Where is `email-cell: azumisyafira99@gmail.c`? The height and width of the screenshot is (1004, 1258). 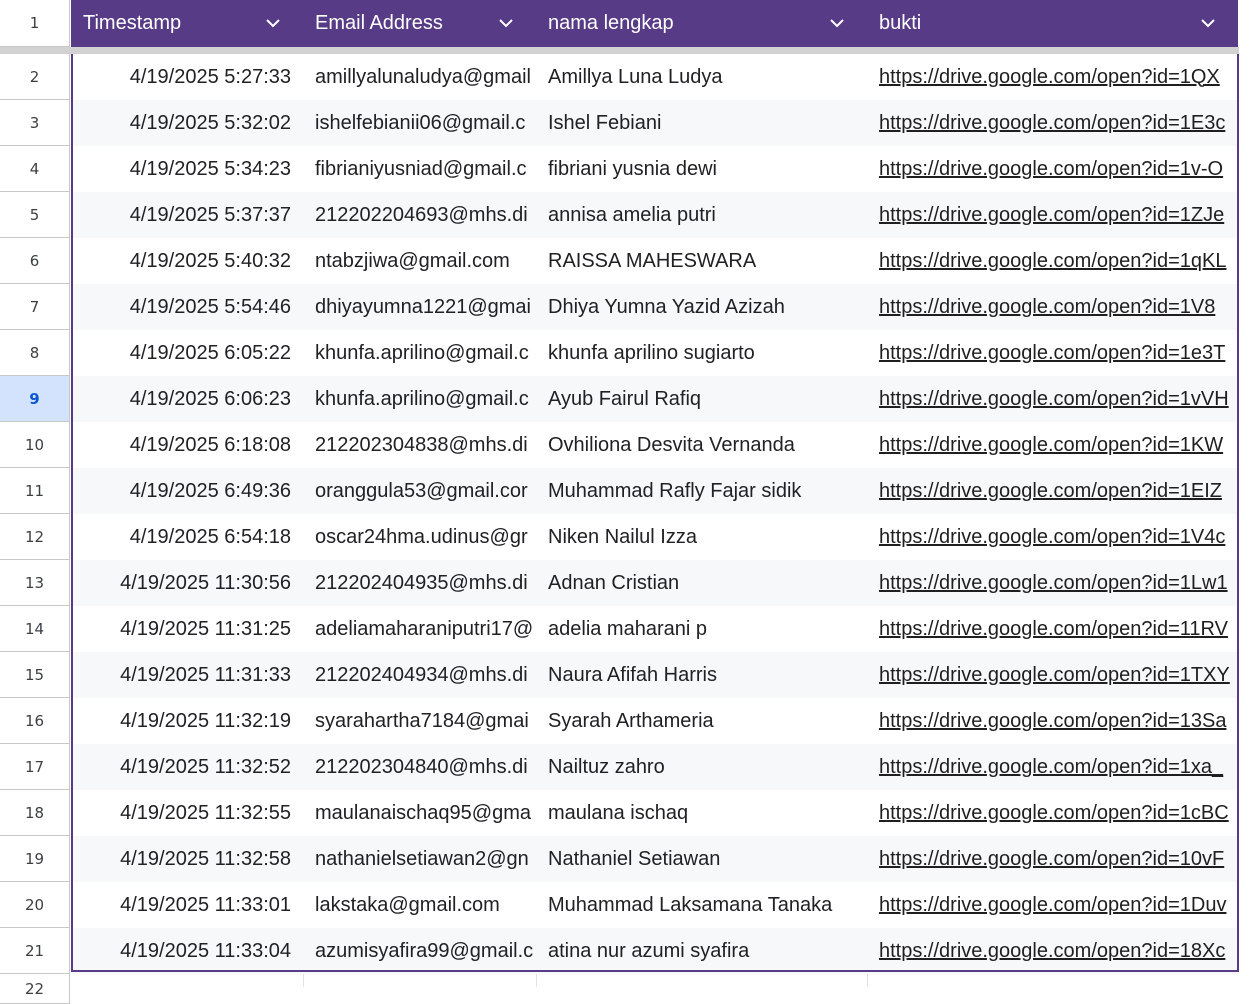 email-cell: azumisyafira99@gmail.c is located at coordinates (419, 951).